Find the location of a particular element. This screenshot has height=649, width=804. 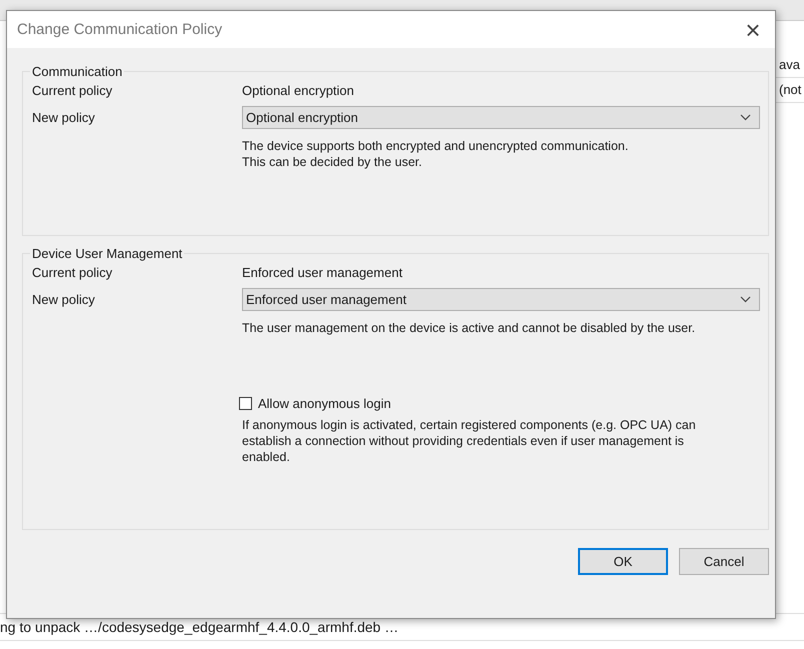

current-policy-value: Enforced user management is located at coordinates (322, 272).